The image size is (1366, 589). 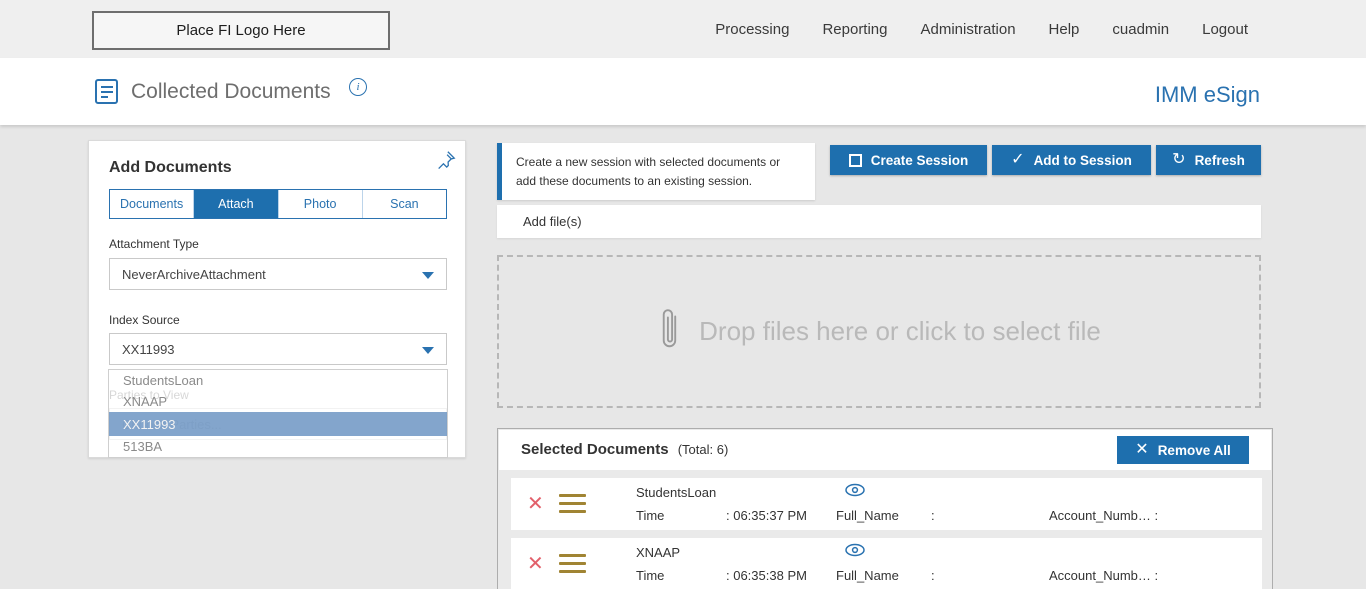 I want to click on nav-reporting: Reporting, so click(x=854, y=29).